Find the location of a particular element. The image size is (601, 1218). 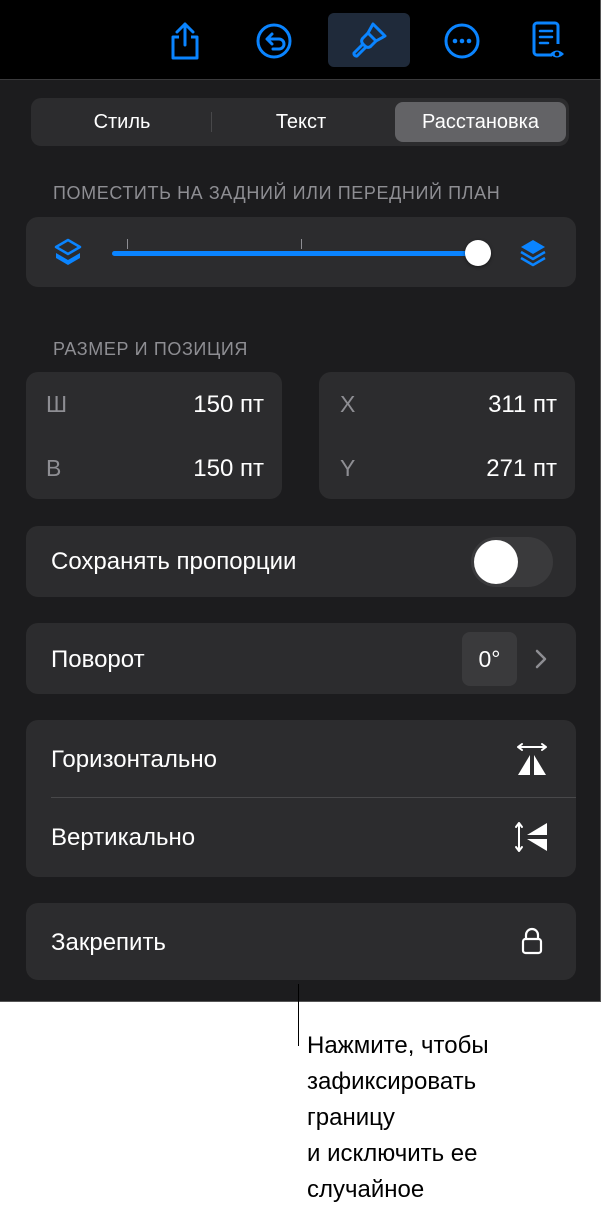

height-label: В is located at coordinates (54, 468).